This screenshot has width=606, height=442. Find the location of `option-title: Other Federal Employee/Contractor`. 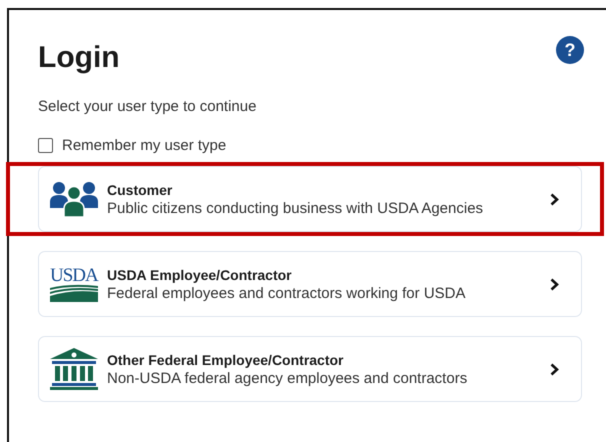

option-title: Other Federal Employee/Contractor is located at coordinates (226, 360).